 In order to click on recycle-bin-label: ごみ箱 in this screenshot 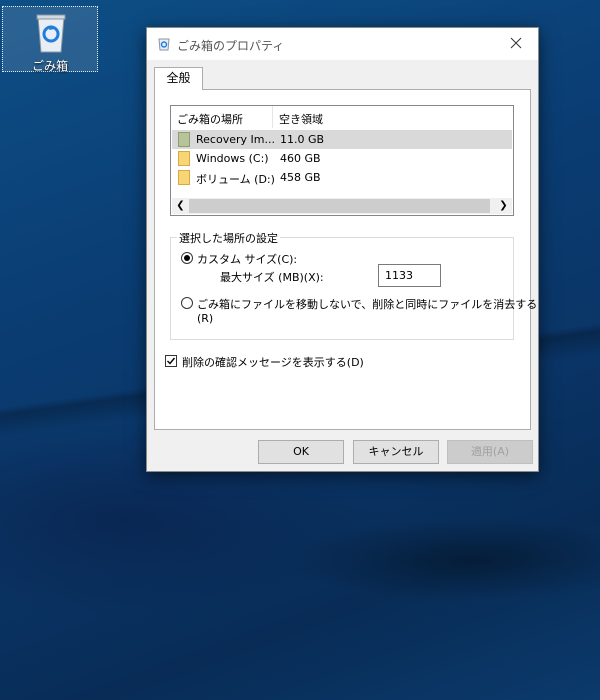, I will do `click(49, 66)`.